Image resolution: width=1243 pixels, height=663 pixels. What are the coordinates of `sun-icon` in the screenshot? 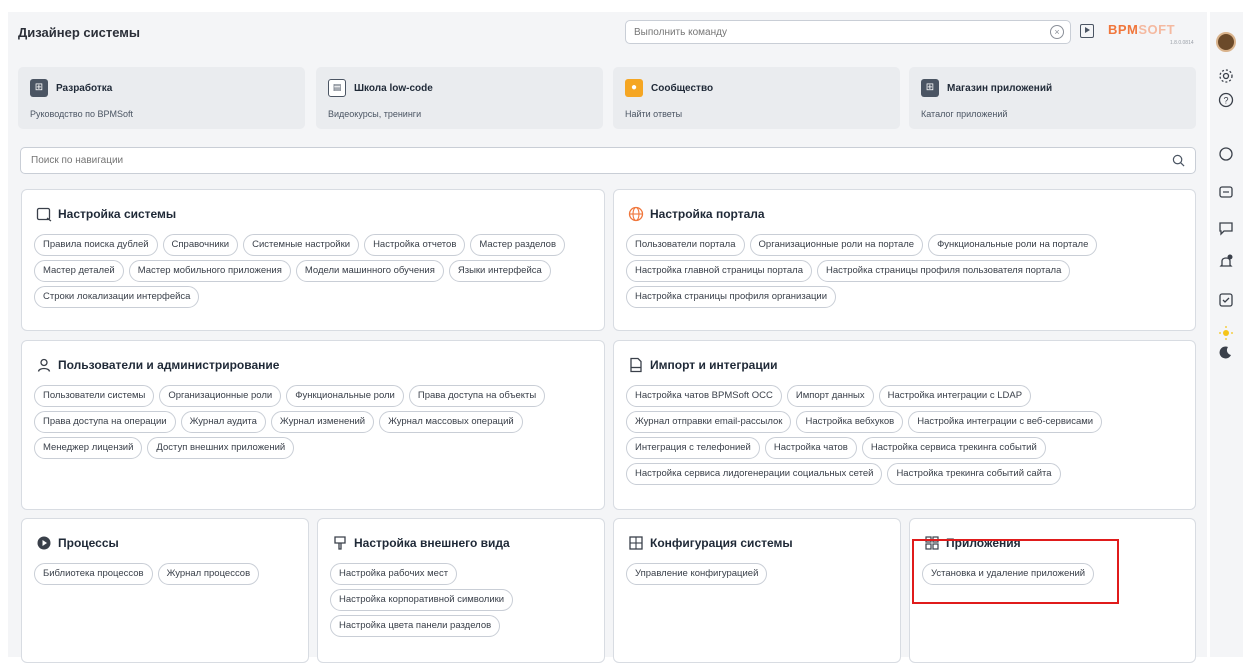 It's located at (1226, 333).